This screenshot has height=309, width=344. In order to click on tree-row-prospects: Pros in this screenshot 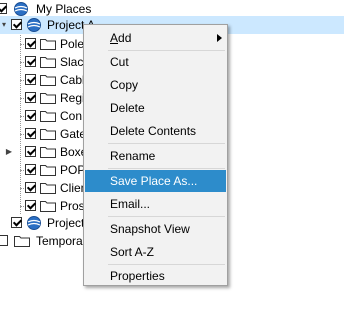, I will do `click(45, 206)`.